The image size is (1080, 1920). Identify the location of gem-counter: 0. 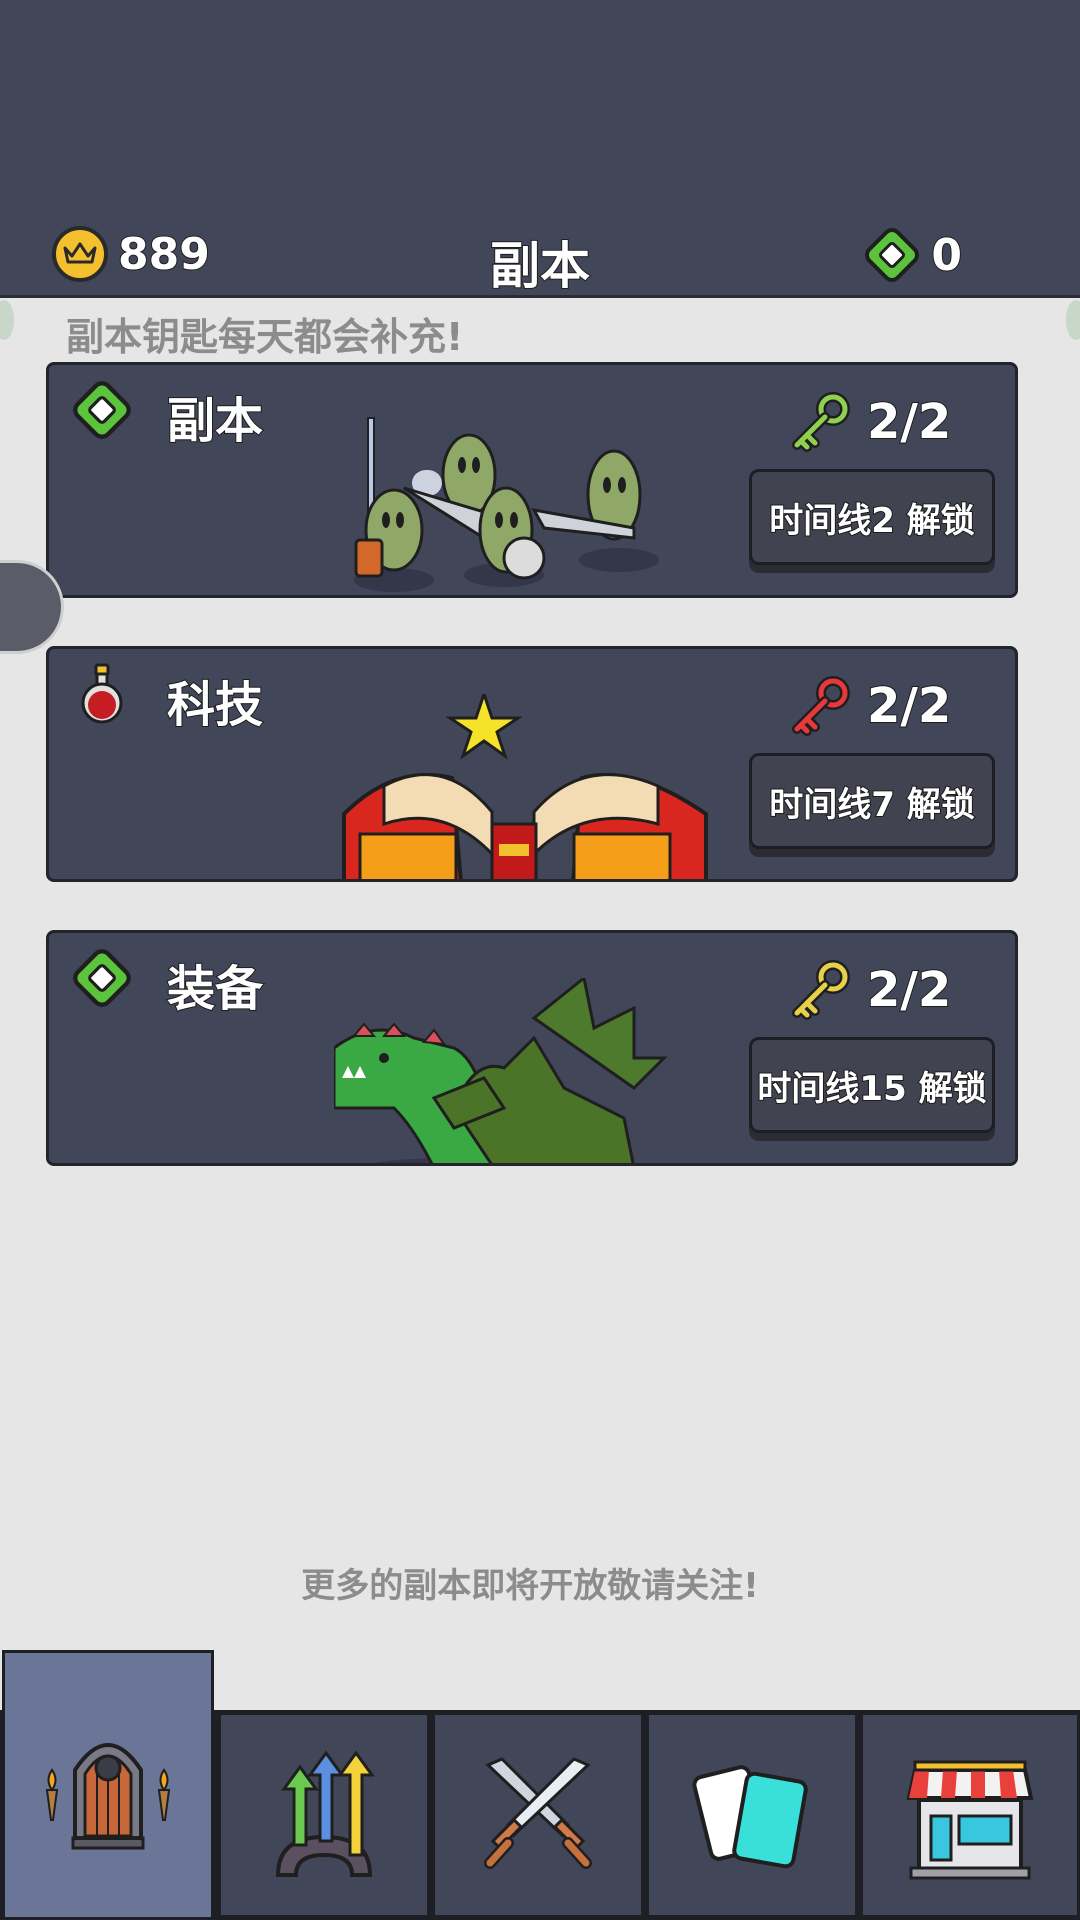
(913, 255).